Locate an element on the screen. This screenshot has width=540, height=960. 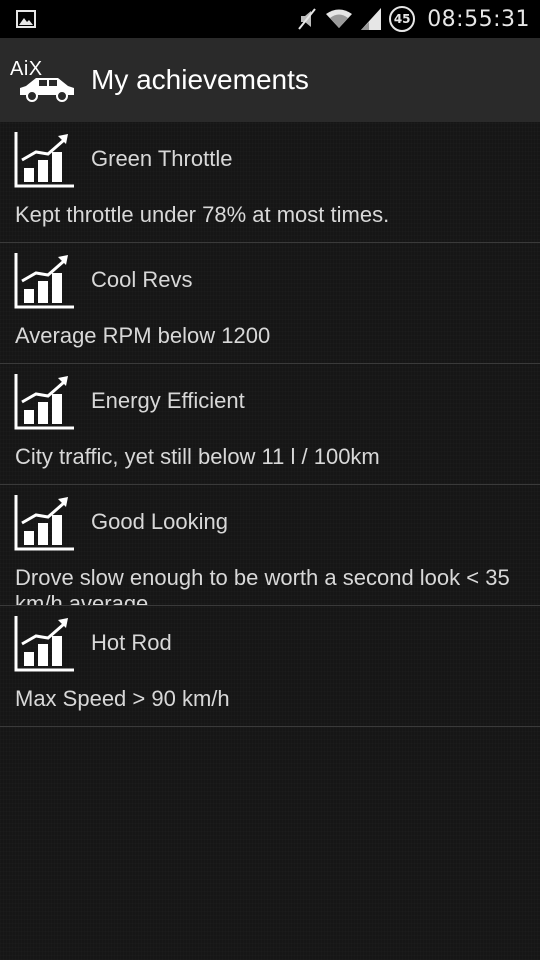
page-title: My achievements is located at coordinates (200, 79).